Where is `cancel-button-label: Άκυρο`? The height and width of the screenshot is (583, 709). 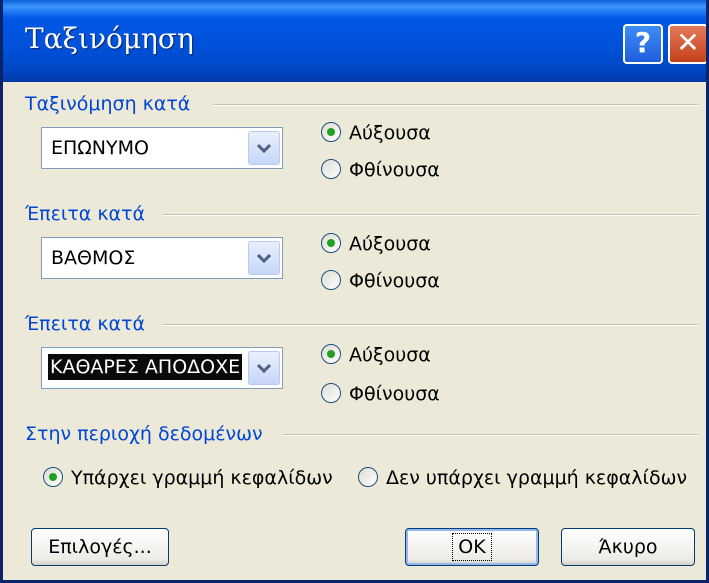 cancel-button-label: Άκυρο is located at coordinates (628, 547).